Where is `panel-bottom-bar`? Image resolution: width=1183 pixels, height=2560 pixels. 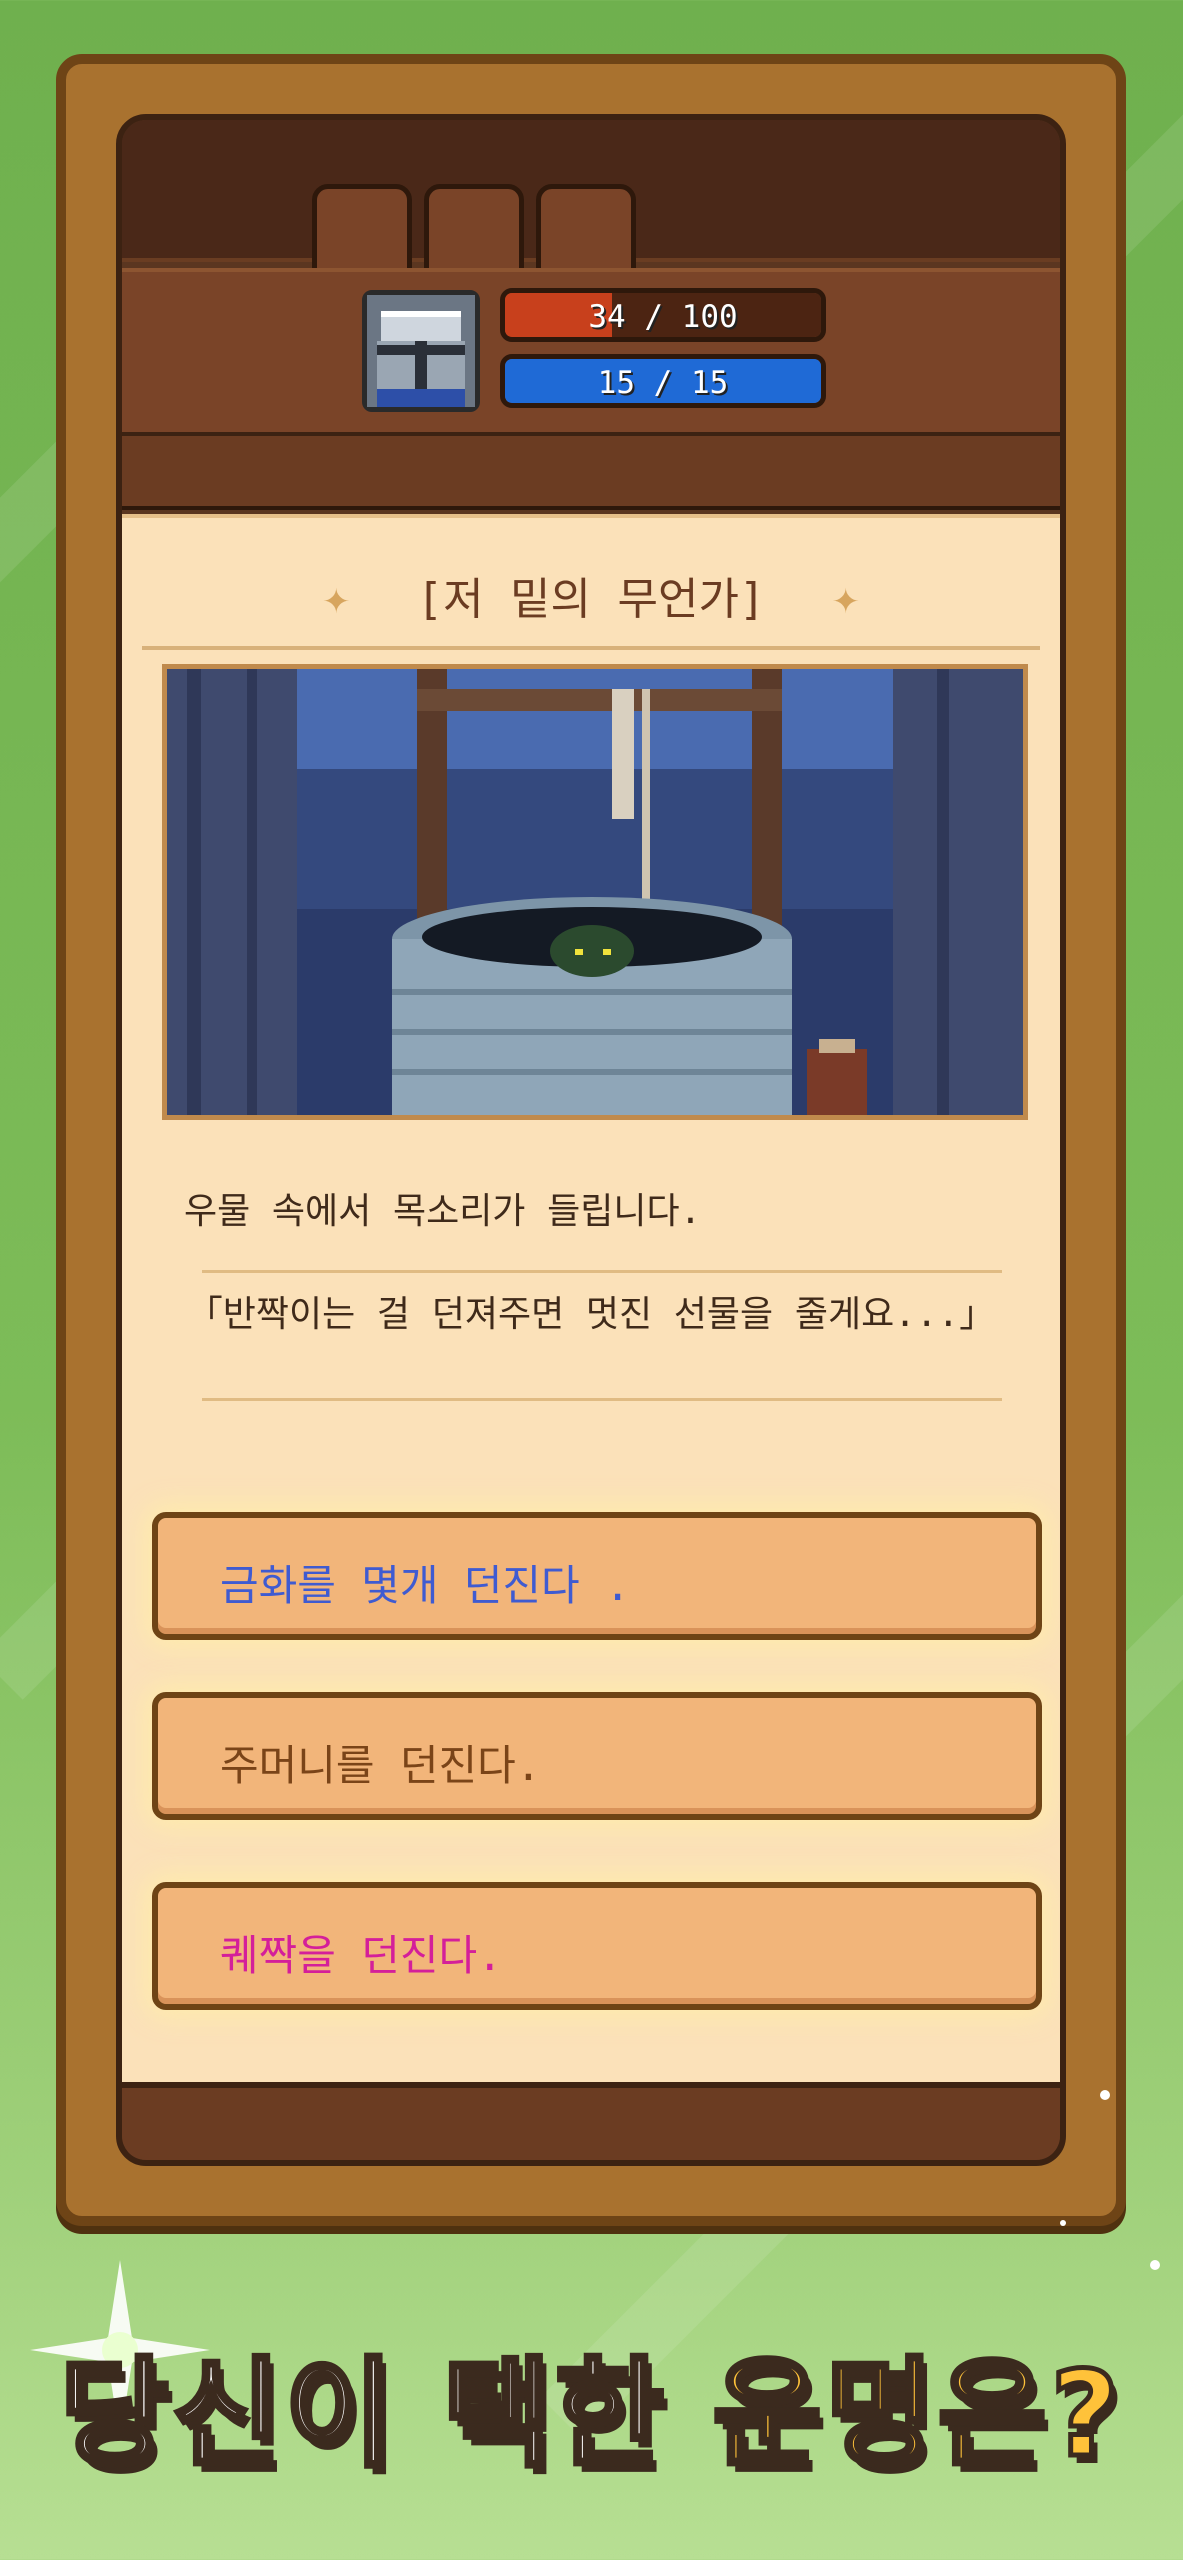
panel-bottom-bar is located at coordinates (591, 2121).